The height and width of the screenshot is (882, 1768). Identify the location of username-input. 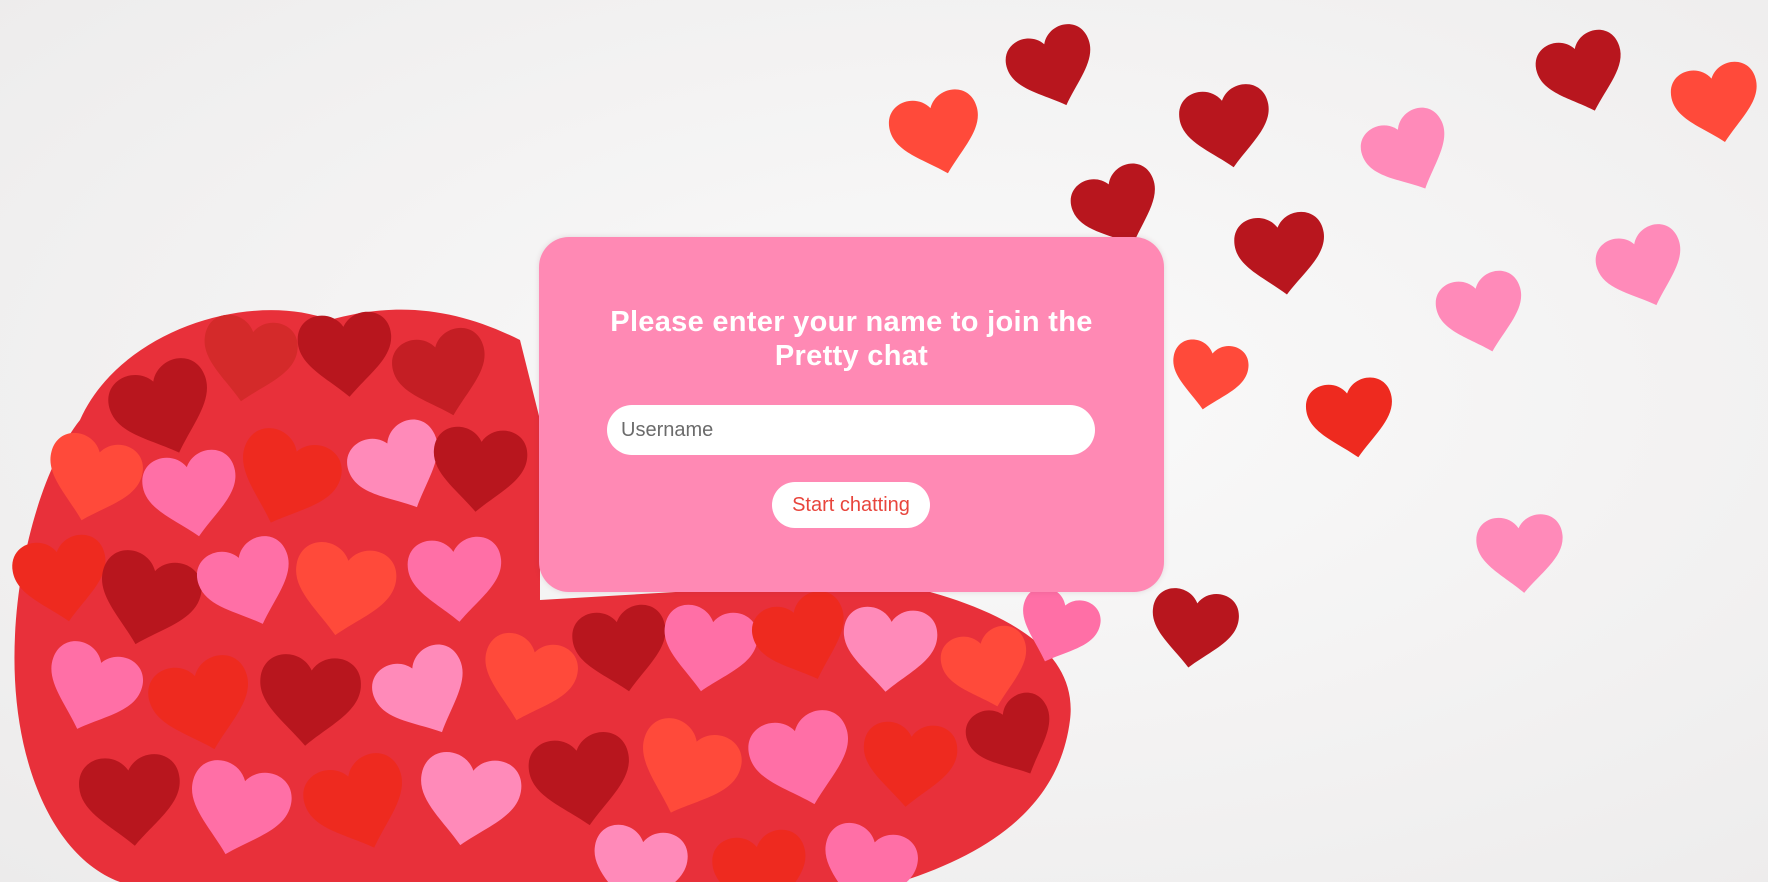
(851, 430).